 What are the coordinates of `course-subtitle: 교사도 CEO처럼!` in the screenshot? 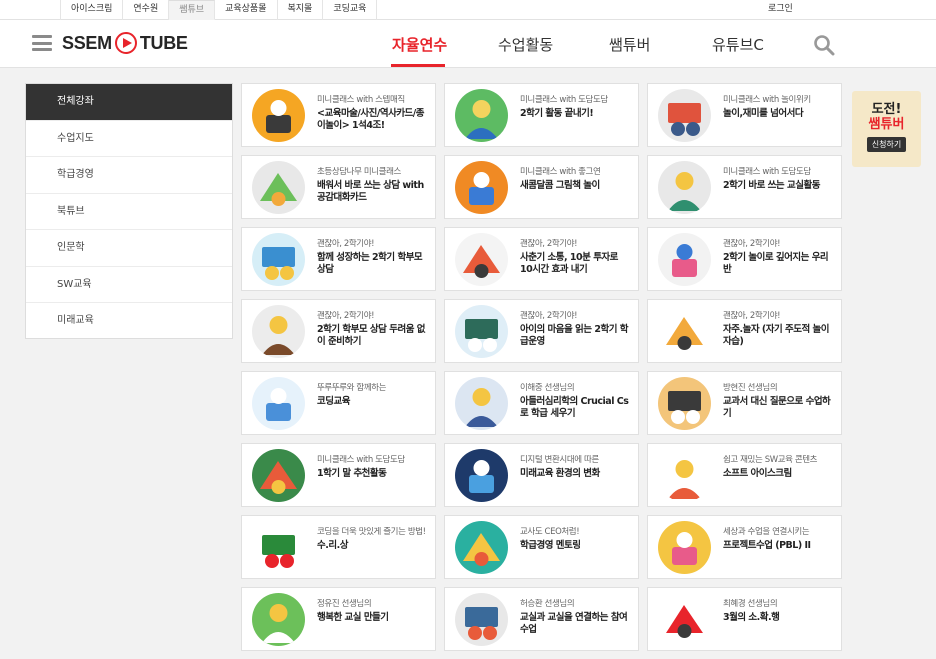 It's located at (550, 532).